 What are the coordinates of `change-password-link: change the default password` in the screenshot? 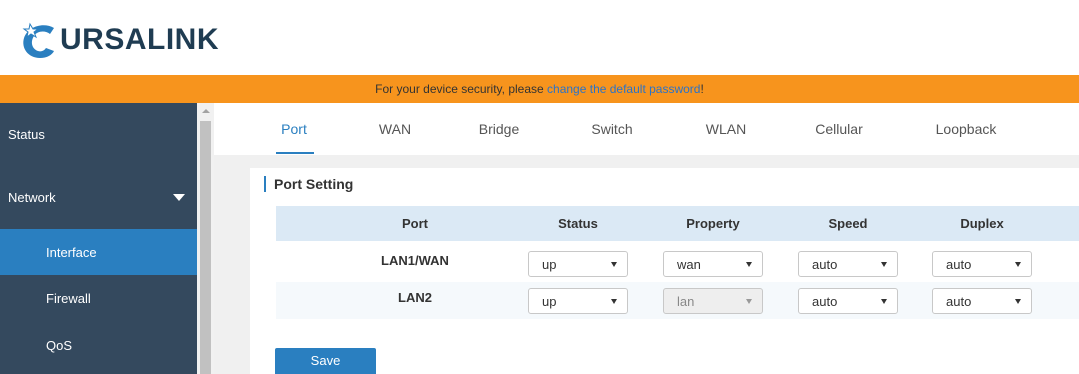 It's located at (623, 89).